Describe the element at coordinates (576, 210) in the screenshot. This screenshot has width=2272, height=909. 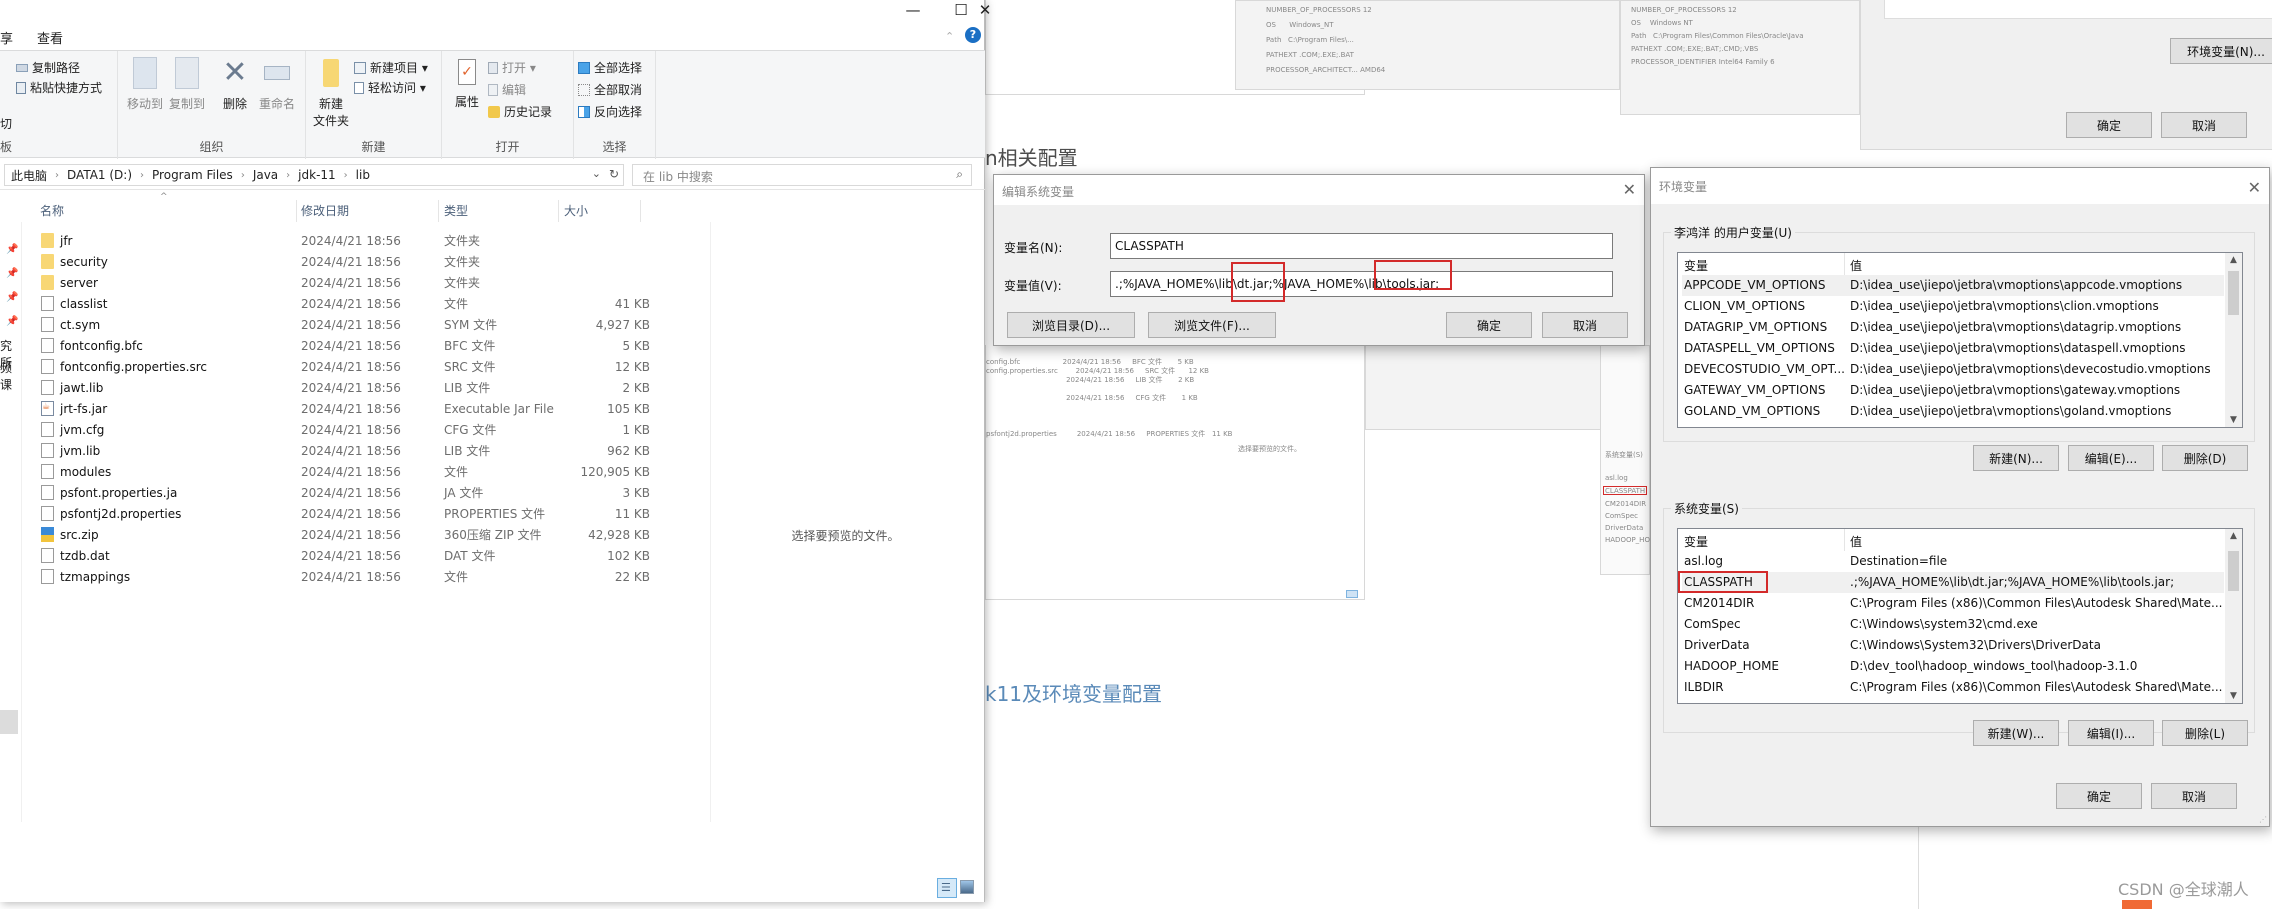
I see `column-size: 大小` at that location.